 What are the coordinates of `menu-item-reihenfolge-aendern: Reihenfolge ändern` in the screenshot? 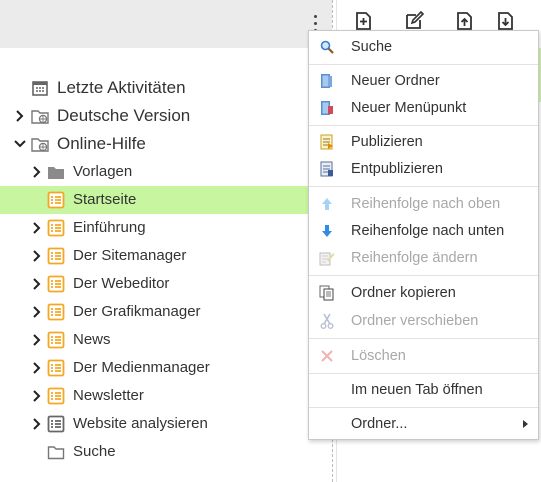 It's located at (423, 258).